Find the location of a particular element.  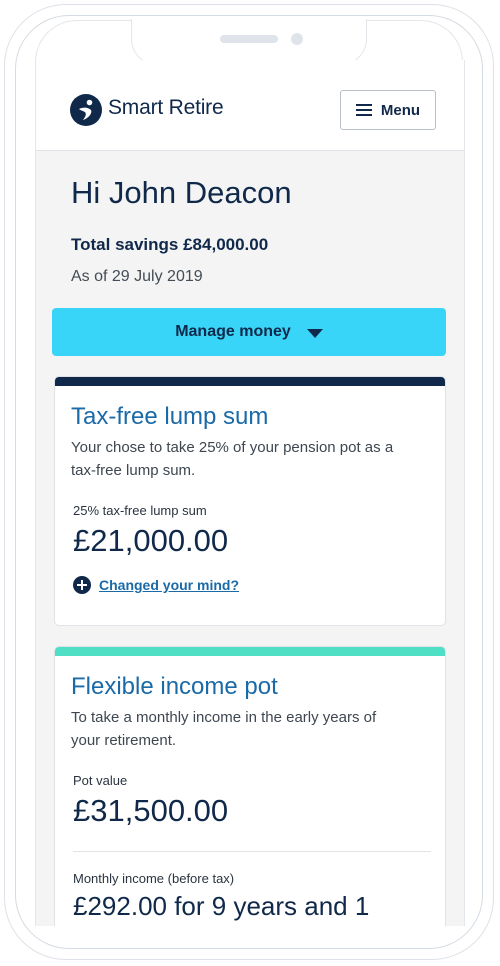

speaker-grille is located at coordinates (249, 39).